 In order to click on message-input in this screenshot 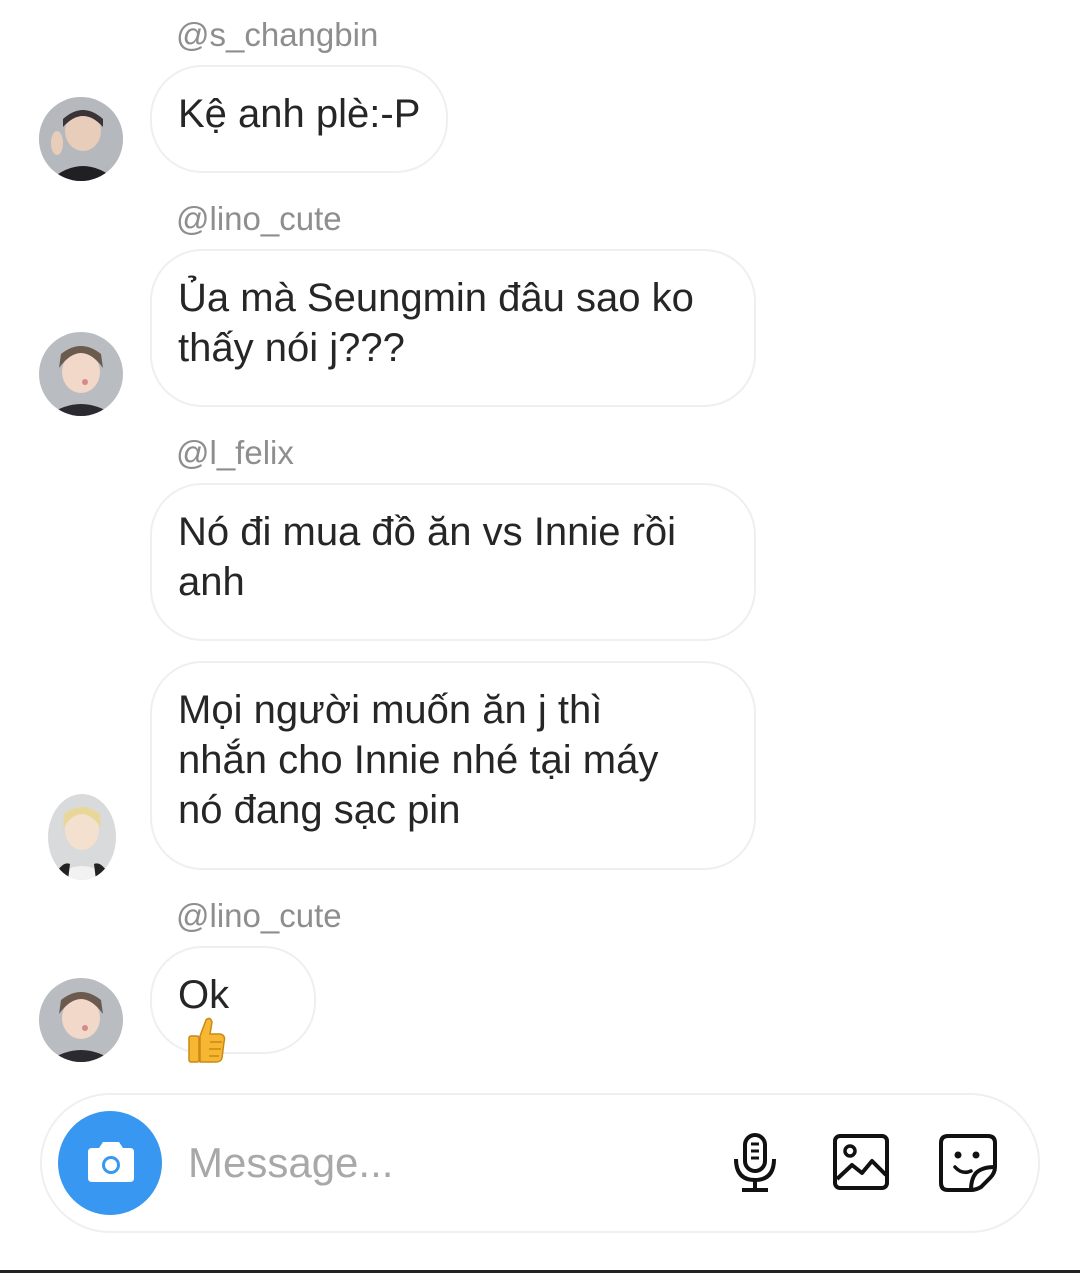, I will do `click(438, 1163)`.